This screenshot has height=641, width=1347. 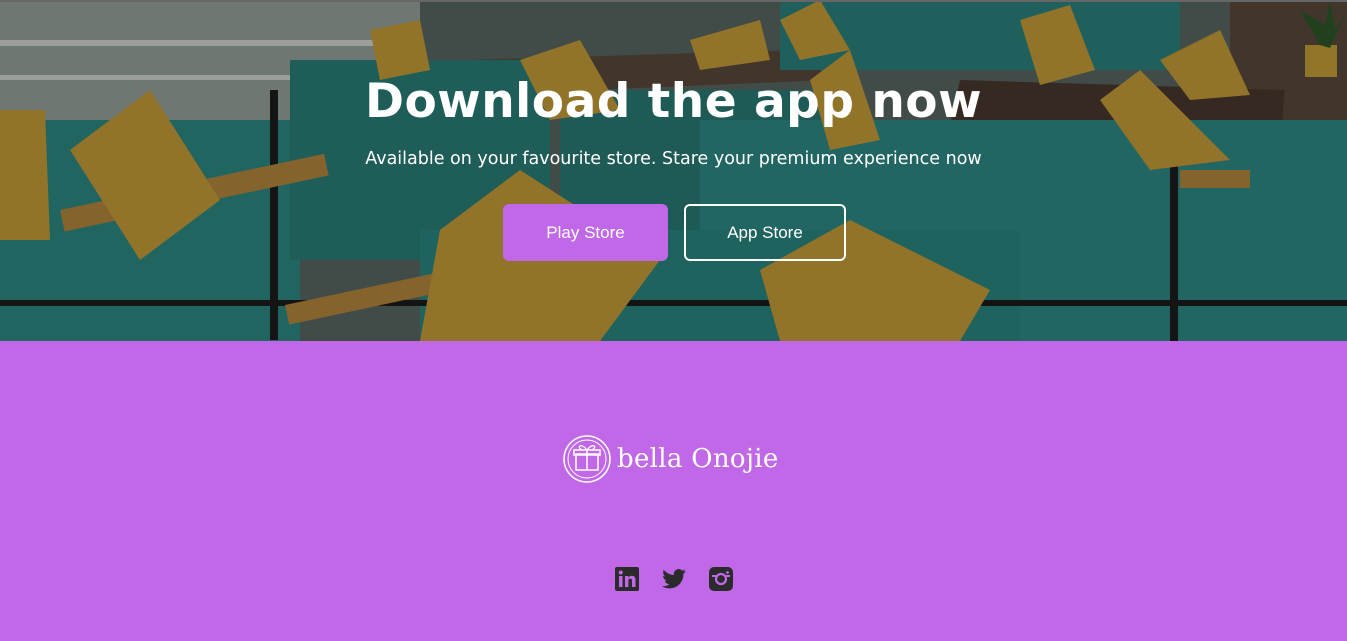 I want to click on gift-box-logo-icon, so click(x=587, y=459).